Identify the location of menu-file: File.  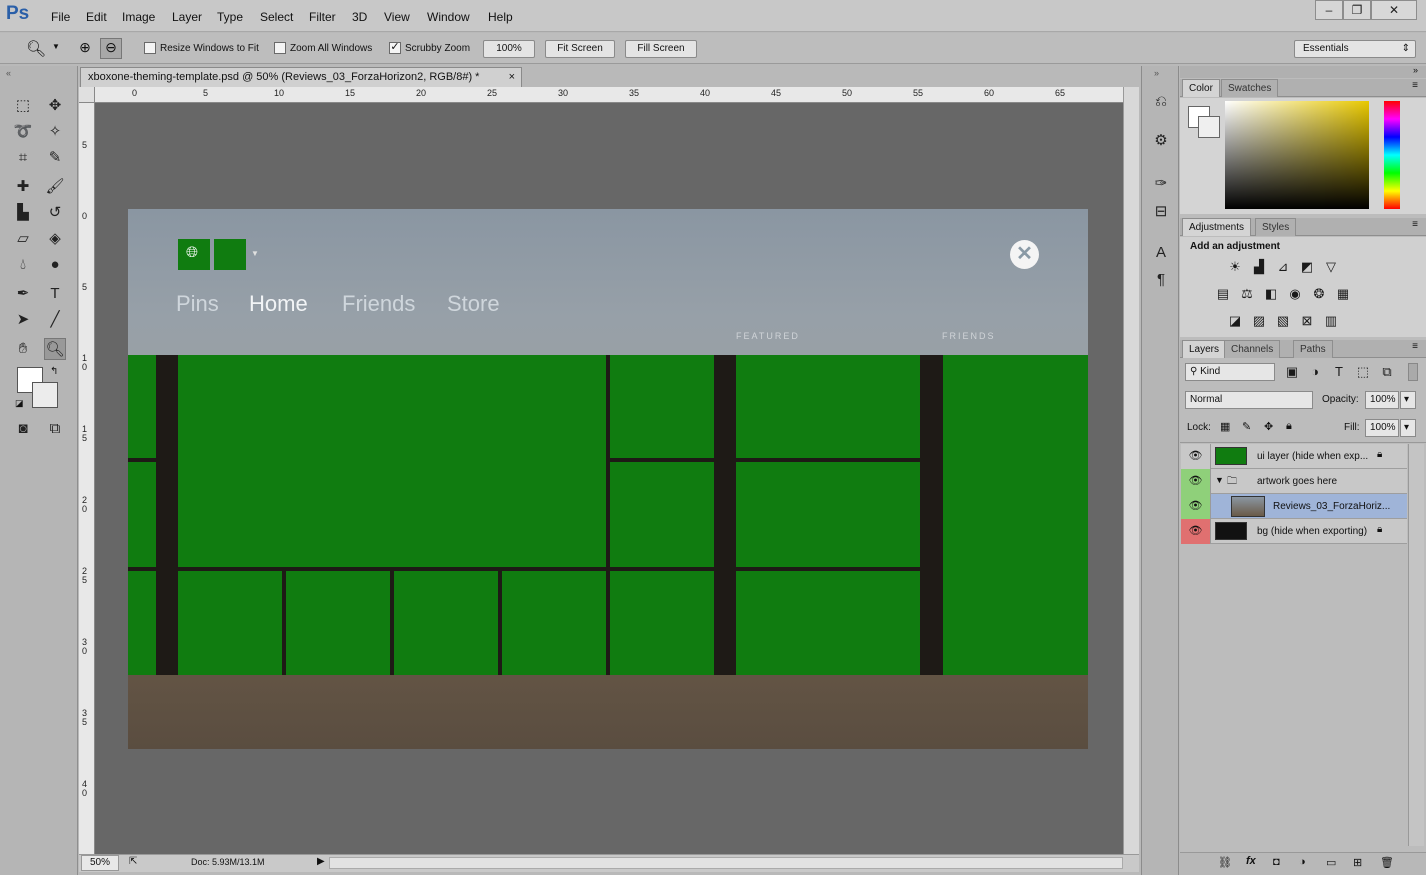
(60, 17).